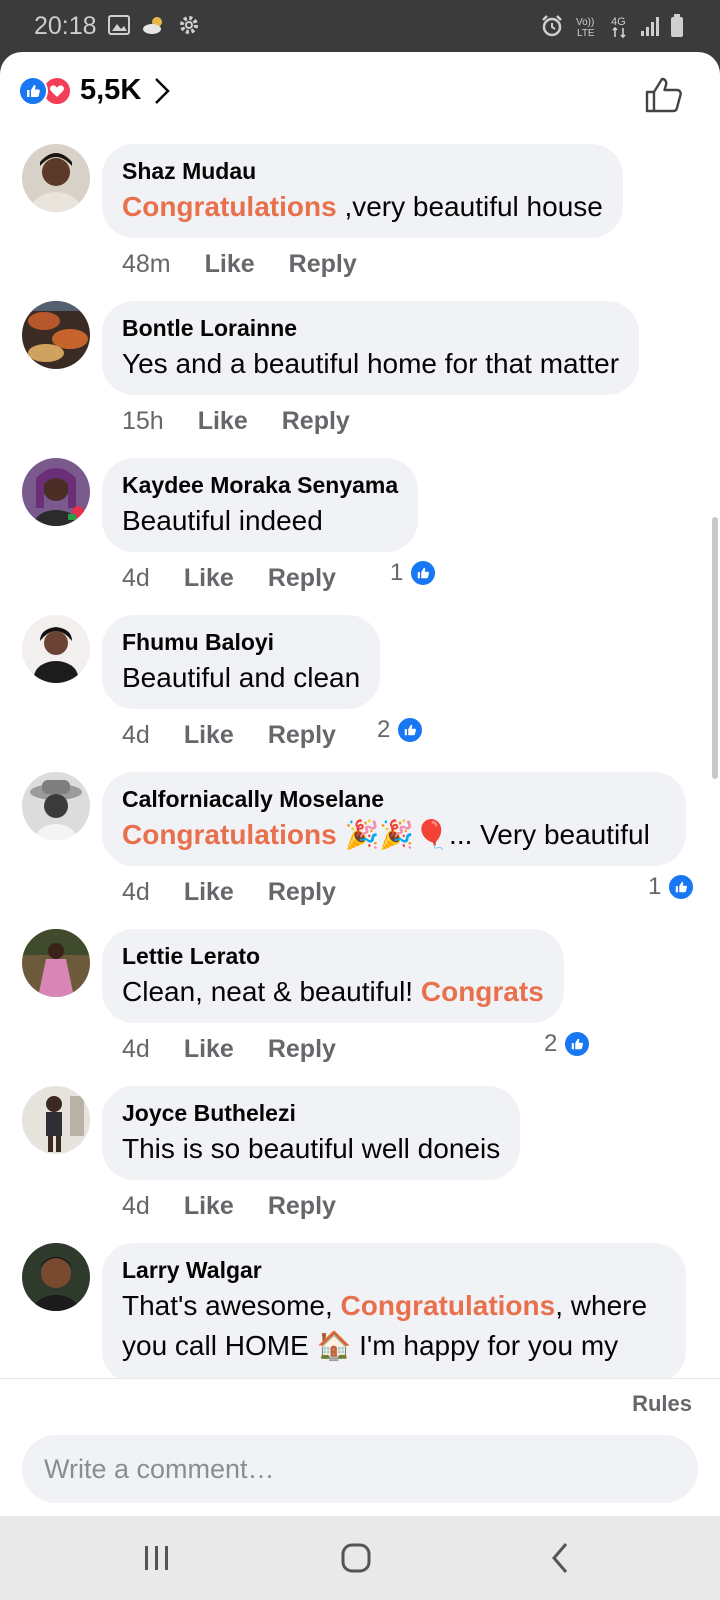 This screenshot has height=1600, width=720. What do you see at coordinates (333, 991) in the screenshot?
I see `comment-text: Clean, neat & beautiful! Congrats` at bounding box center [333, 991].